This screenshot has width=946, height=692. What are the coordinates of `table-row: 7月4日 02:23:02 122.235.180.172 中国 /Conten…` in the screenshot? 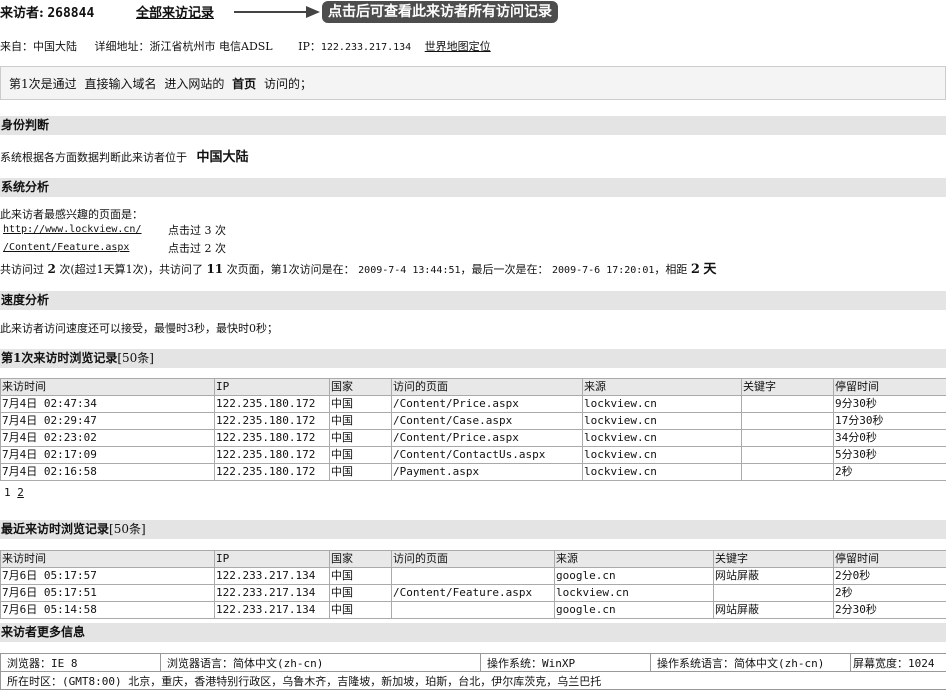 It's located at (473, 438).